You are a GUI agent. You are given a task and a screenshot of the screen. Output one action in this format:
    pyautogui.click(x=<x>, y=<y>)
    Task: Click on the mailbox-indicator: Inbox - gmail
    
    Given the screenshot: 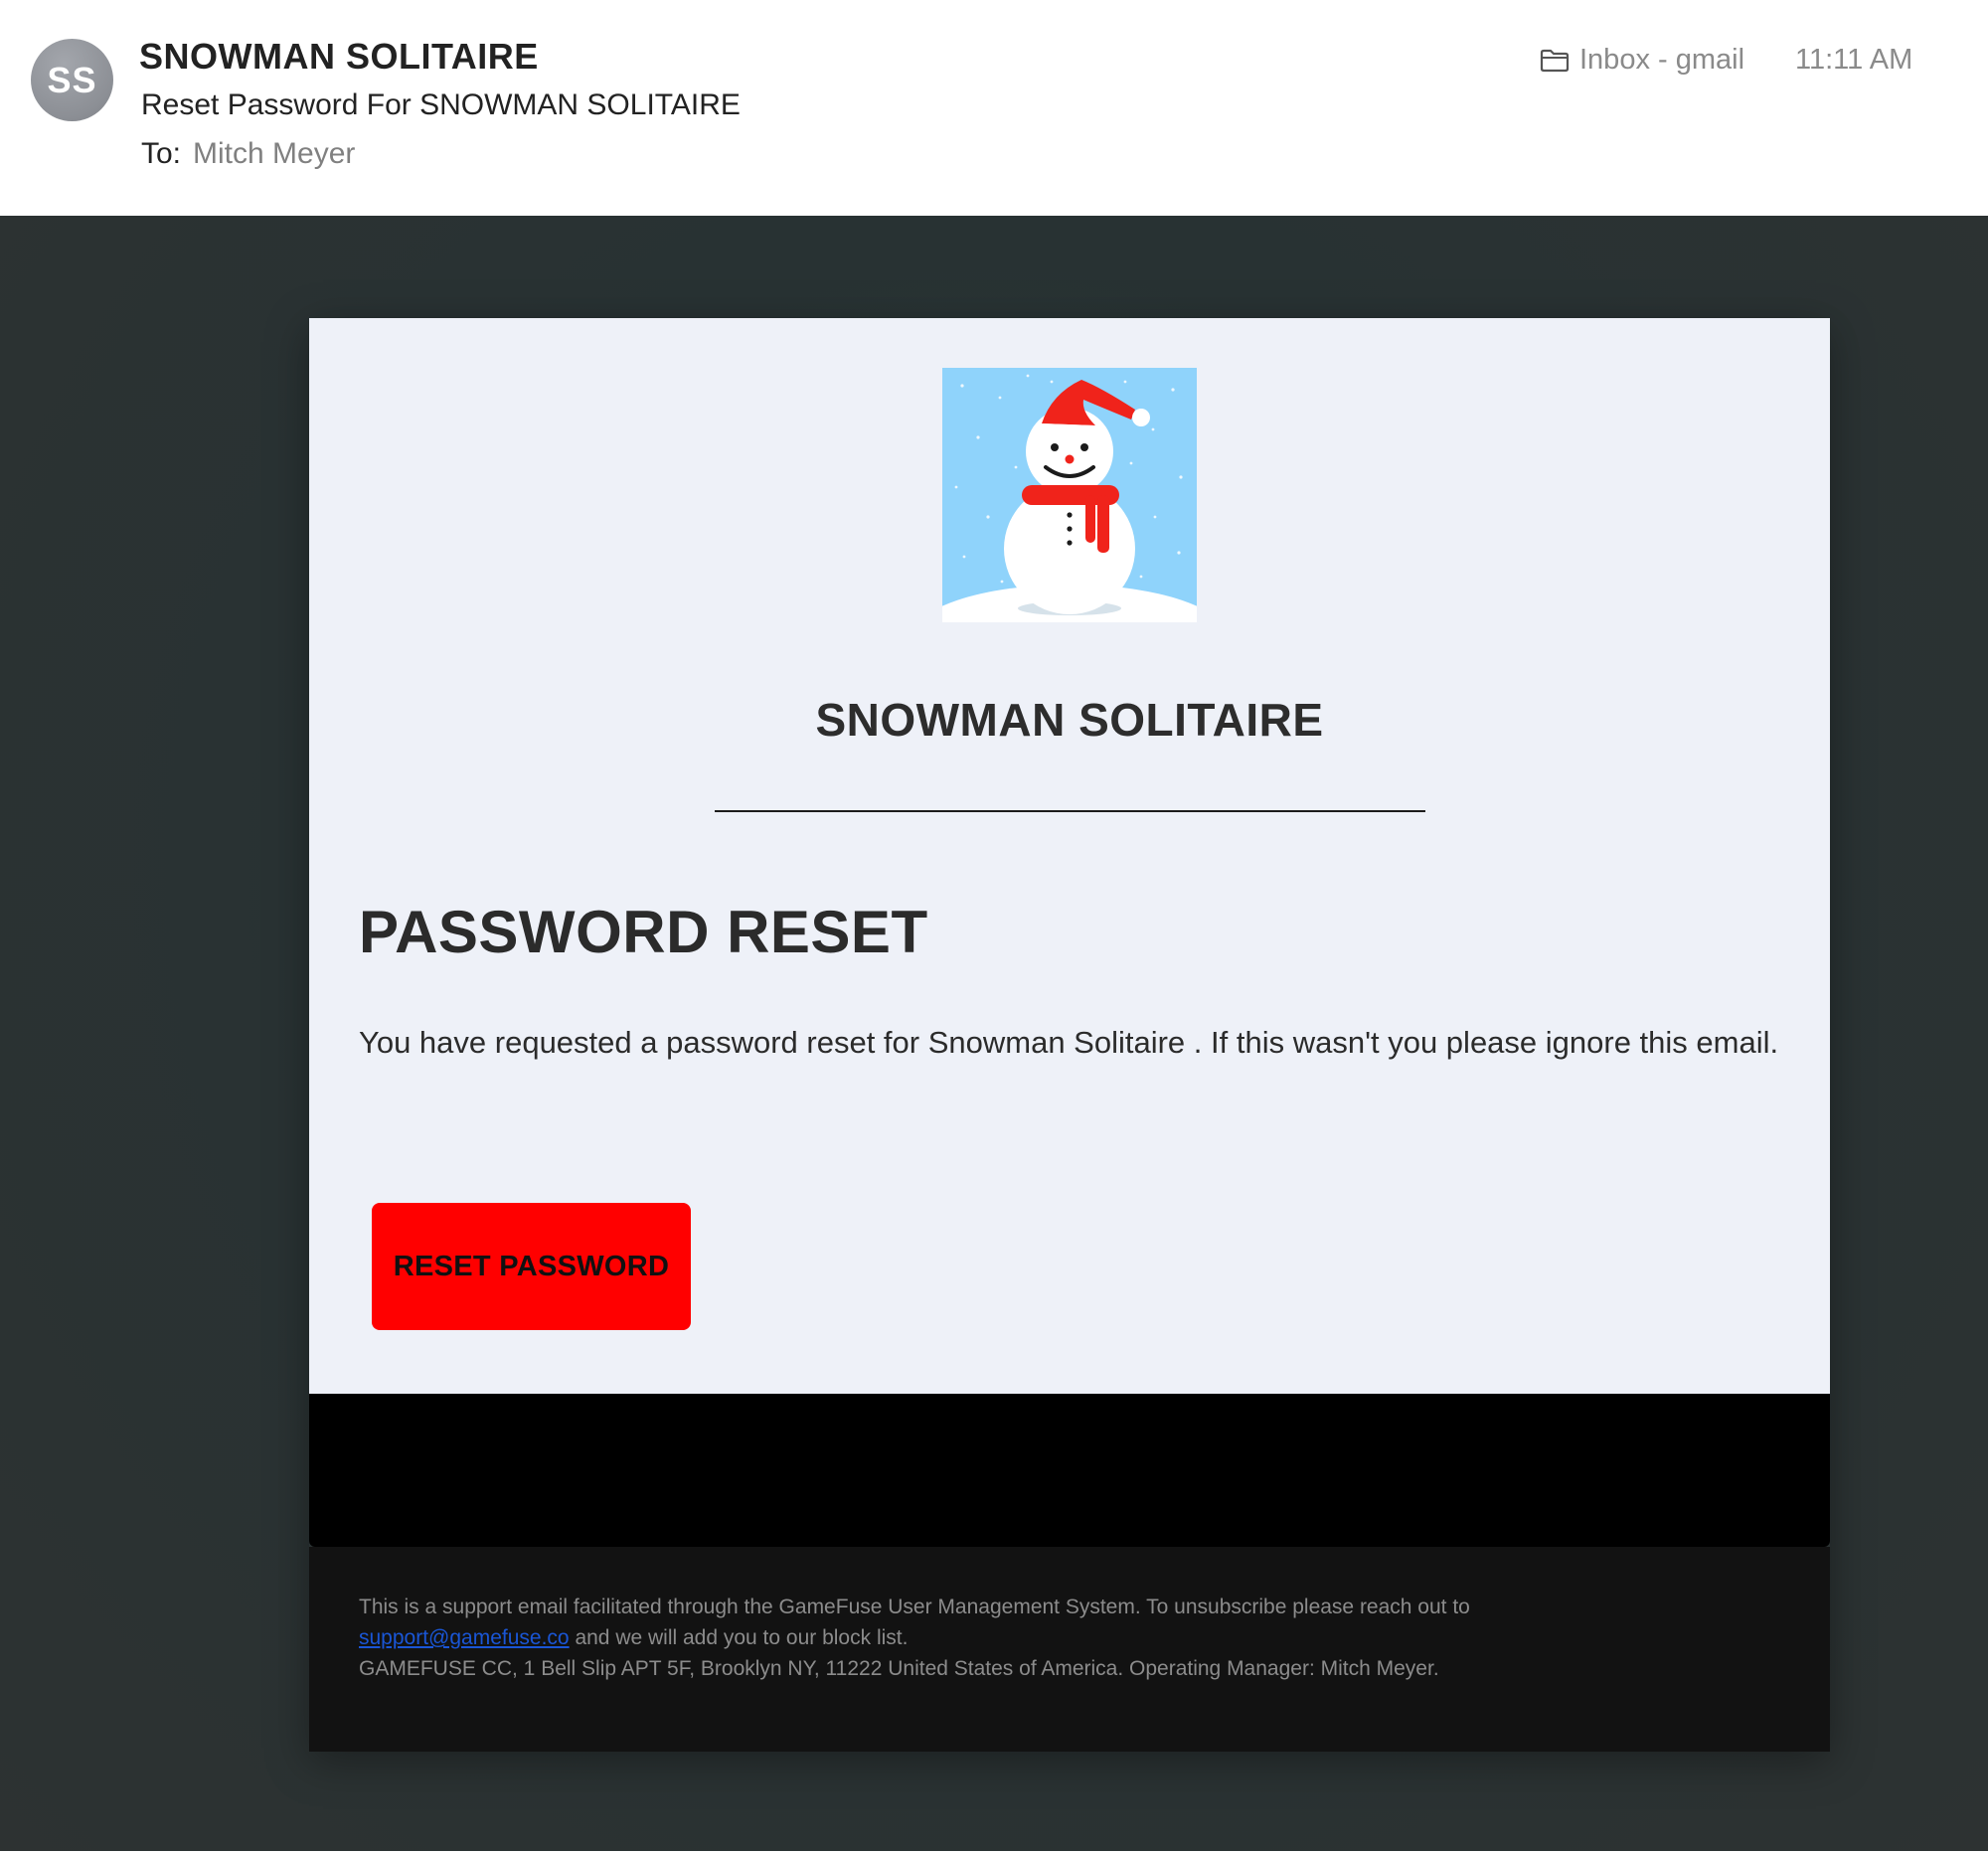 What is the action you would take?
    pyautogui.click(x=1642, y=60)
    